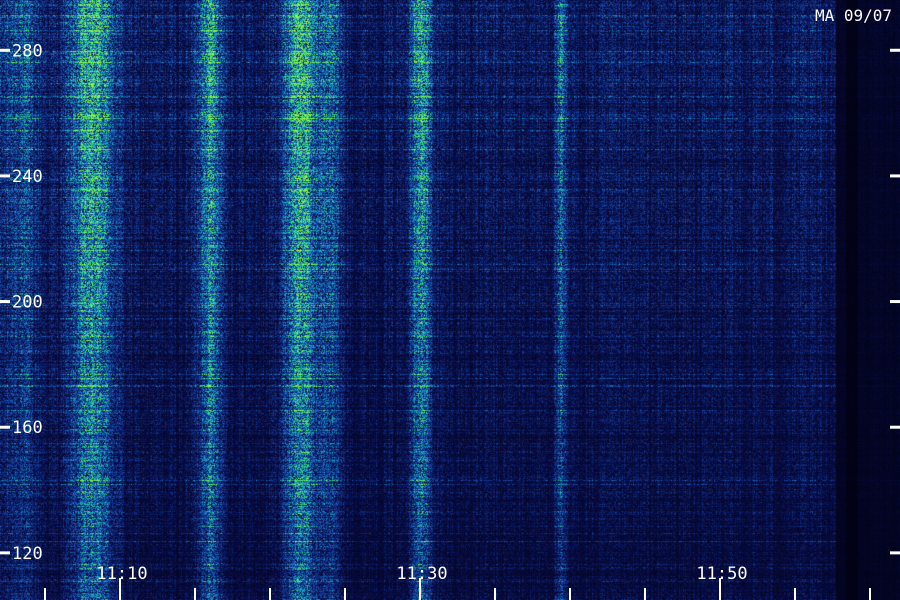 The image size is (900, 600). What do you see at coordinates (121, 574) in the screenshot?
I see `x-tick-label-11:10: 11:10` at bounding box center [121, 574].